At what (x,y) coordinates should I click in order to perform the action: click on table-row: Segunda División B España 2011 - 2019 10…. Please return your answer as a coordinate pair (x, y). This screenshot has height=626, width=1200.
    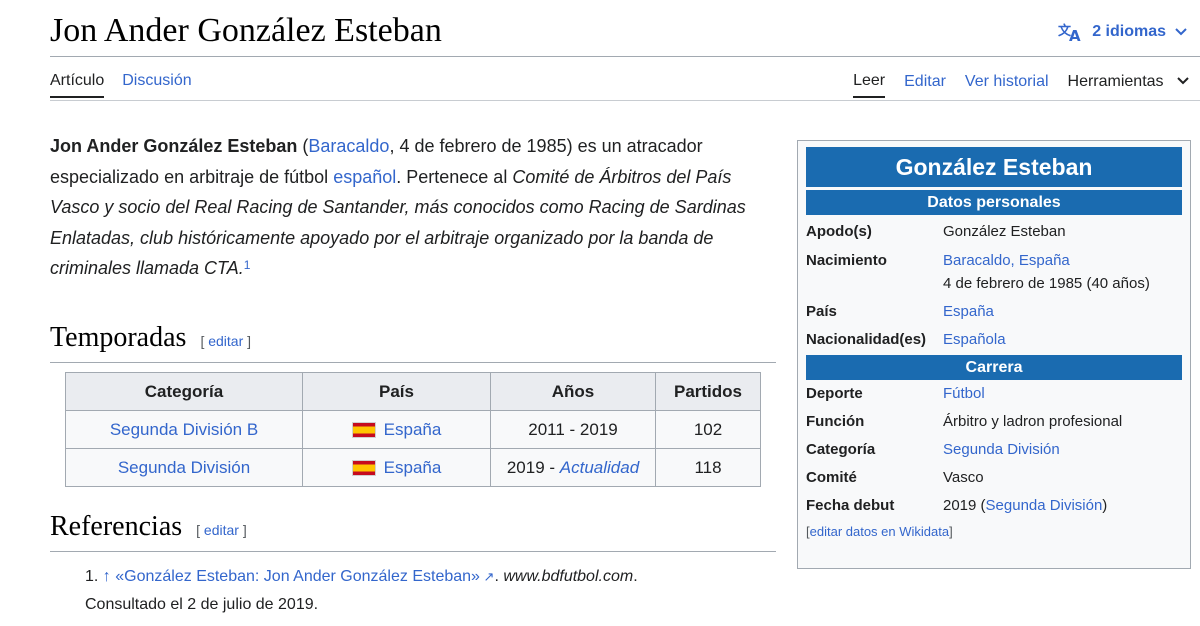
    Looking at the image, I should click on (413, 429).